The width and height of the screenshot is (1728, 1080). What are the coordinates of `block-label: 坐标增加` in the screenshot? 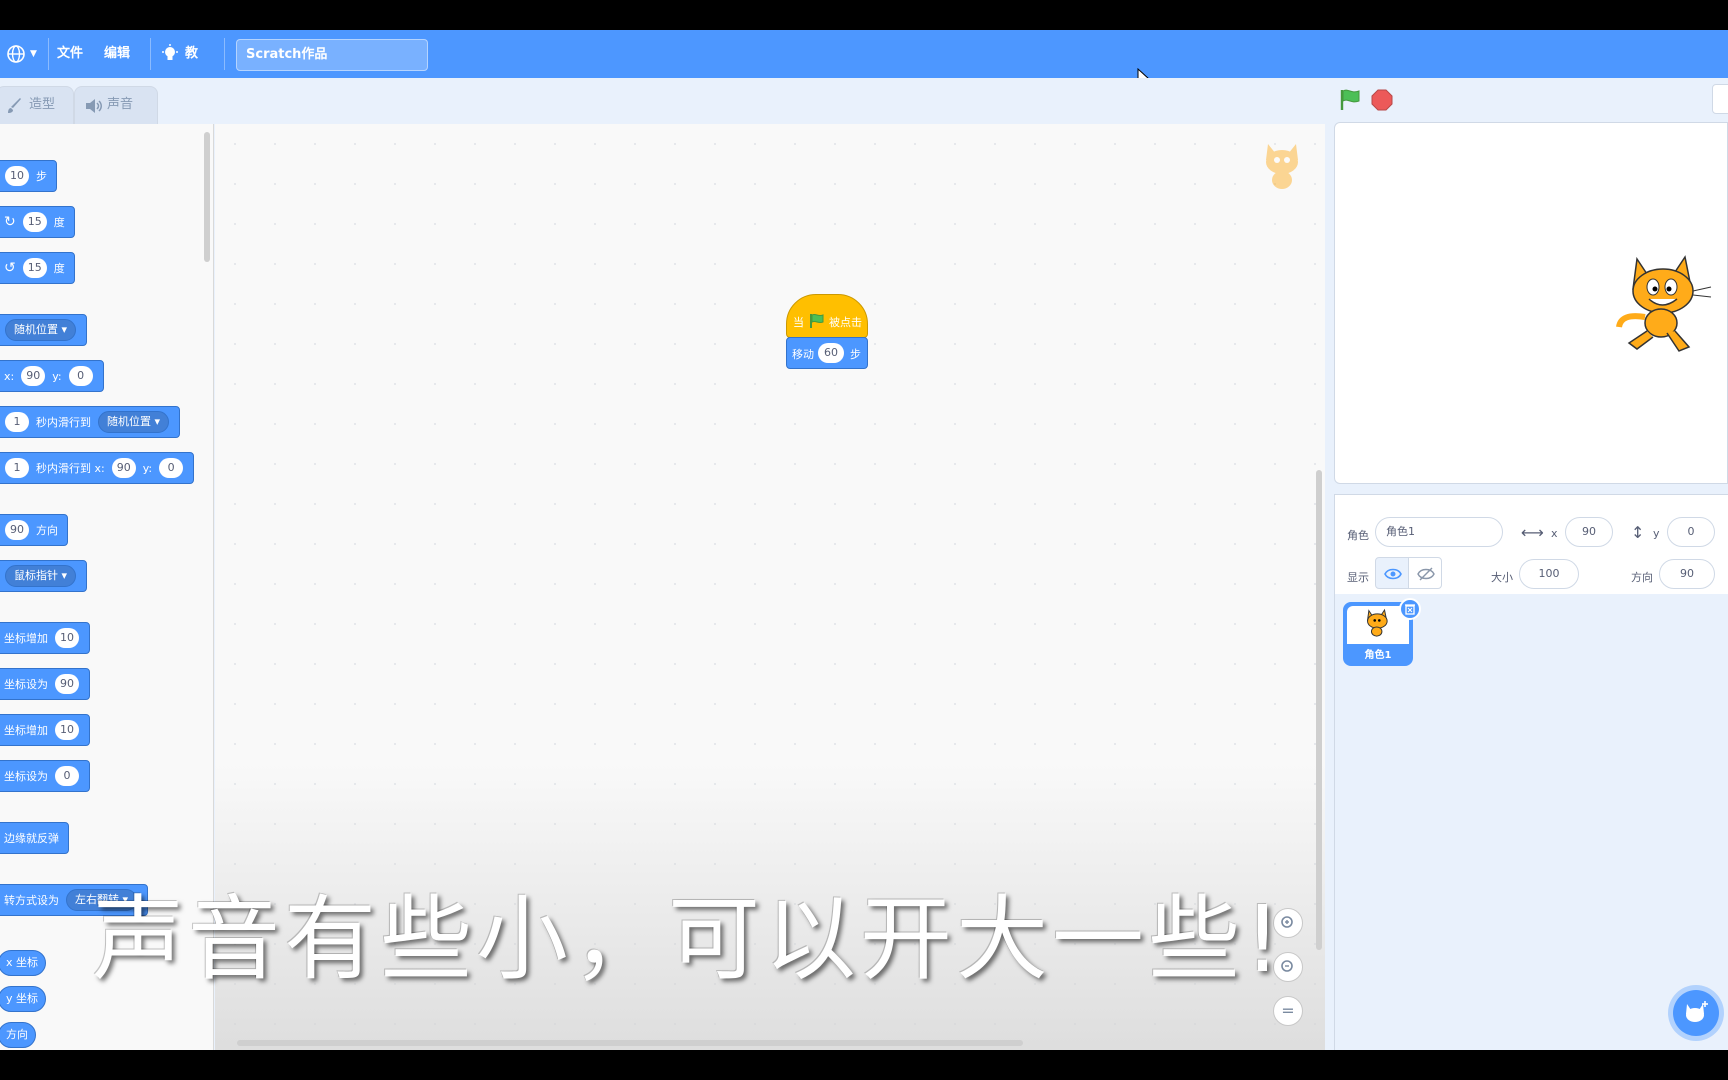 It's located at (26, 730).